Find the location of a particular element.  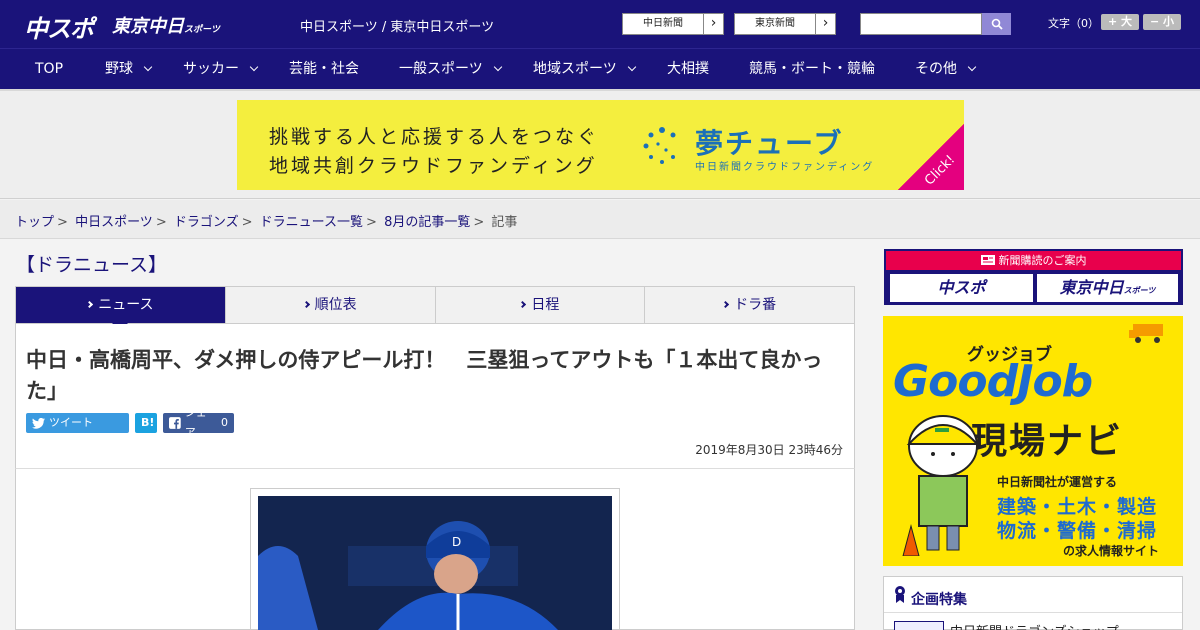

goodjob-categories-2: 物流・警備・清掃 is located at coordinates (1077, 531).